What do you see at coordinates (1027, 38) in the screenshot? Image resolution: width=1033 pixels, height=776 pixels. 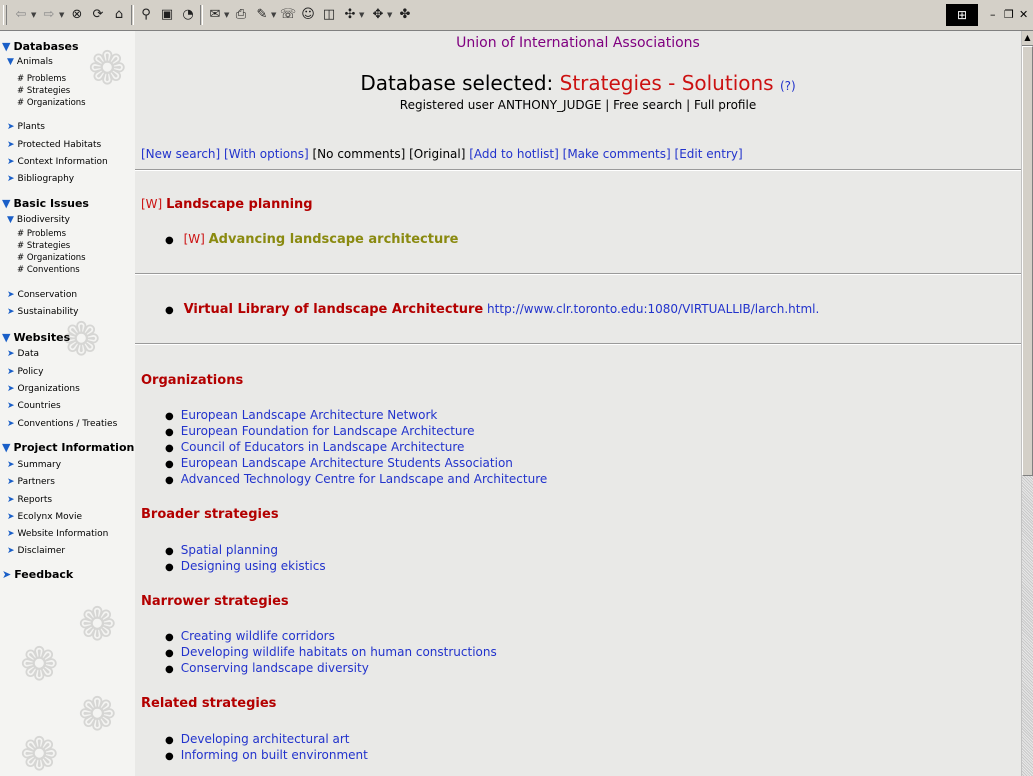 I see `scroll-up-arrow-icon: ▲` at bounding box center [1027, 38].